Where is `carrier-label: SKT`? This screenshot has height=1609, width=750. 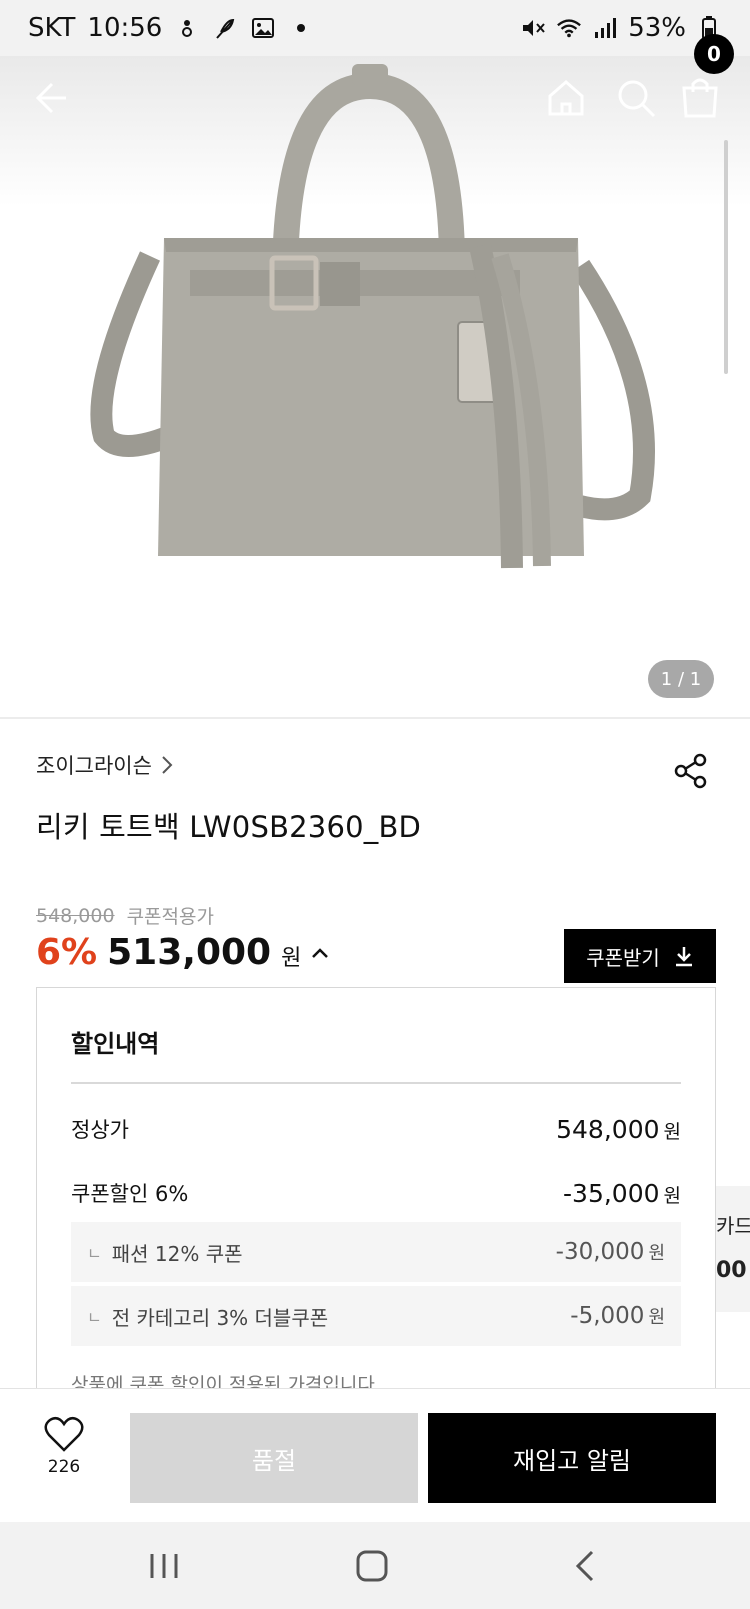
carrier-label: SKT is located at coordinates (52, 28).